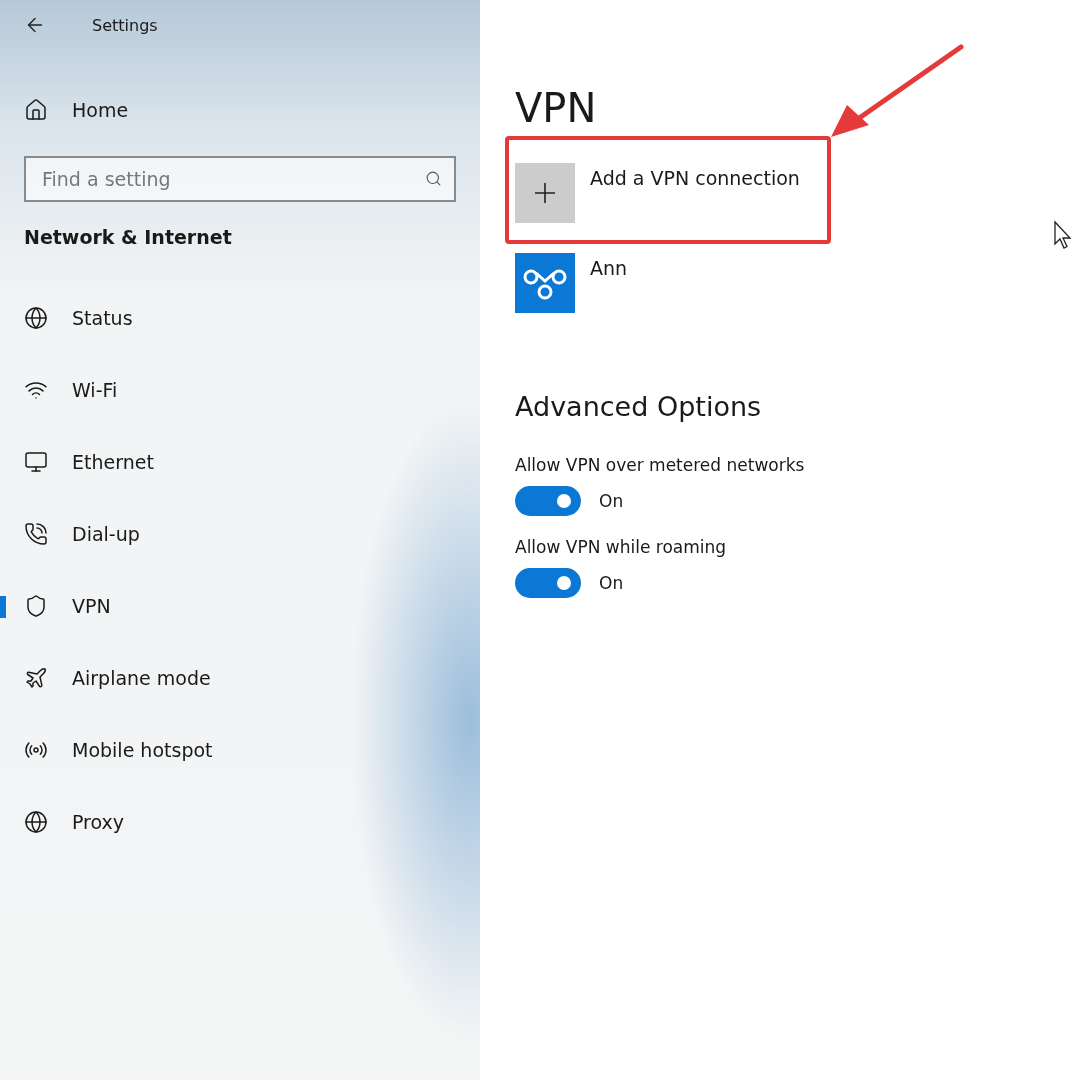  I want to click on nav-item: Mobile hotspot, so click(240, 750).